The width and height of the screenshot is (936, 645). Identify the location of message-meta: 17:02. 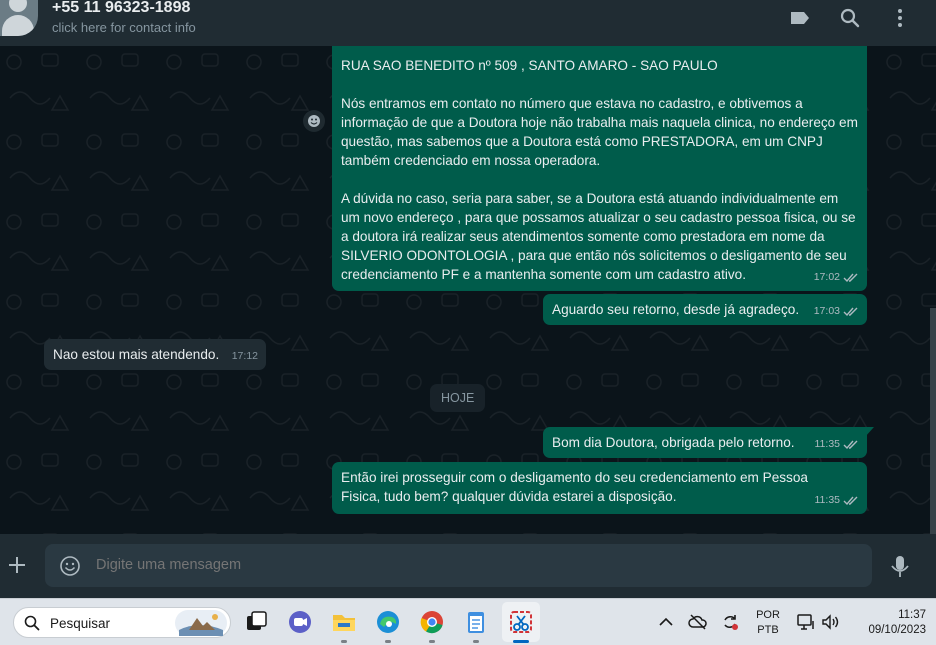
(836, 277).